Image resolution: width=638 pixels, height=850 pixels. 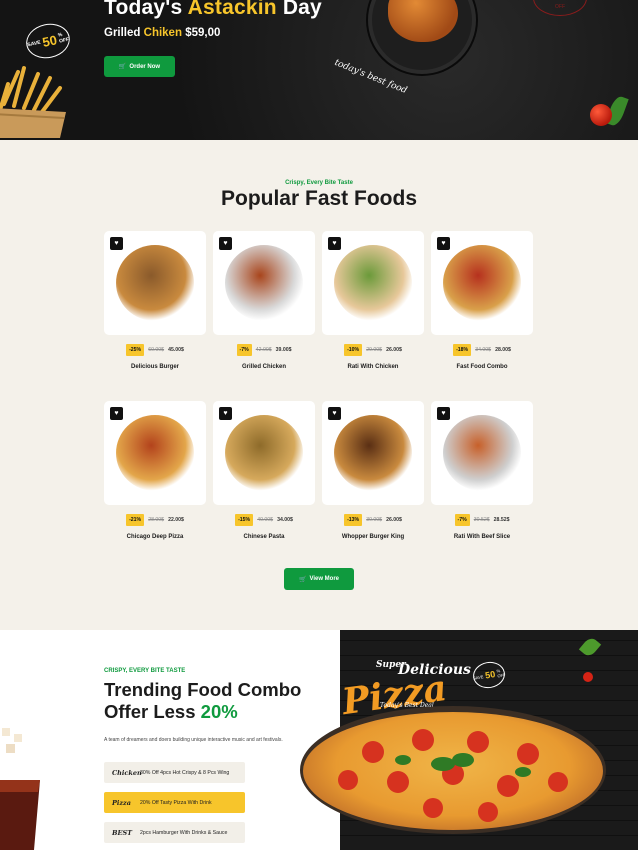 I want to click on old-price: 29.00$, so click(x=374, y=350).